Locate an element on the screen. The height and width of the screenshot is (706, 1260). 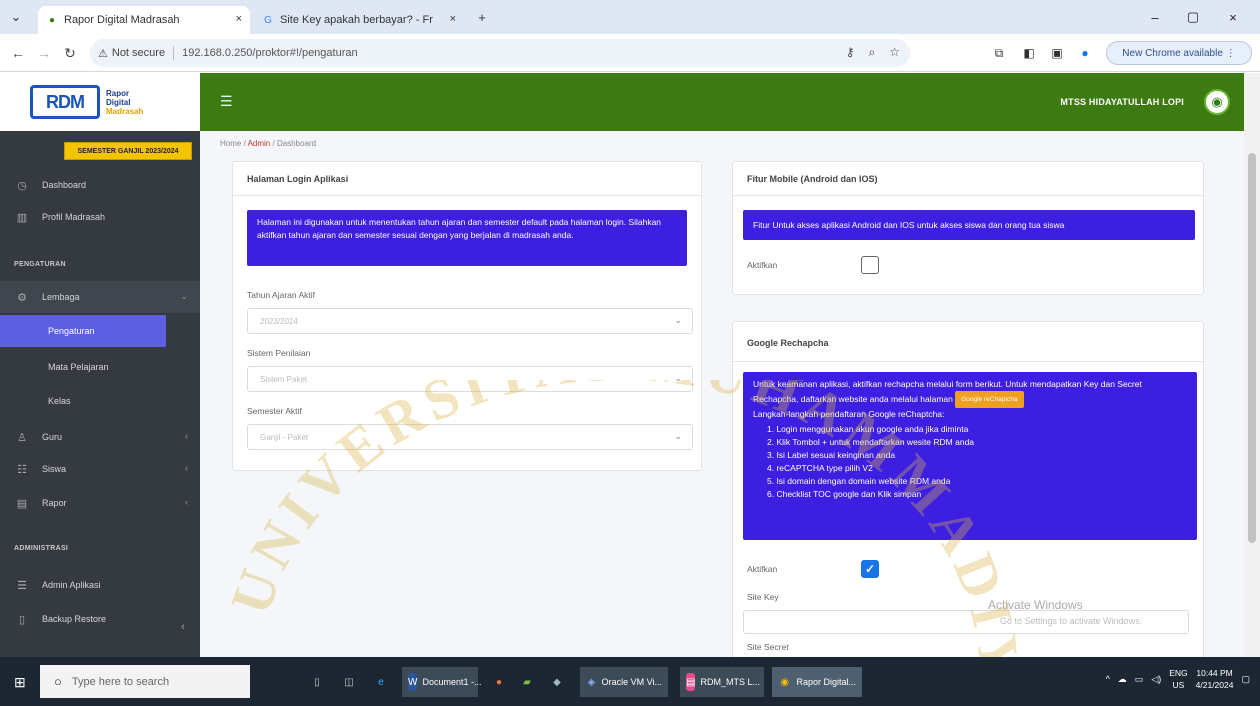
volume-icon: ◁) is located at coordinates (1156, 679).